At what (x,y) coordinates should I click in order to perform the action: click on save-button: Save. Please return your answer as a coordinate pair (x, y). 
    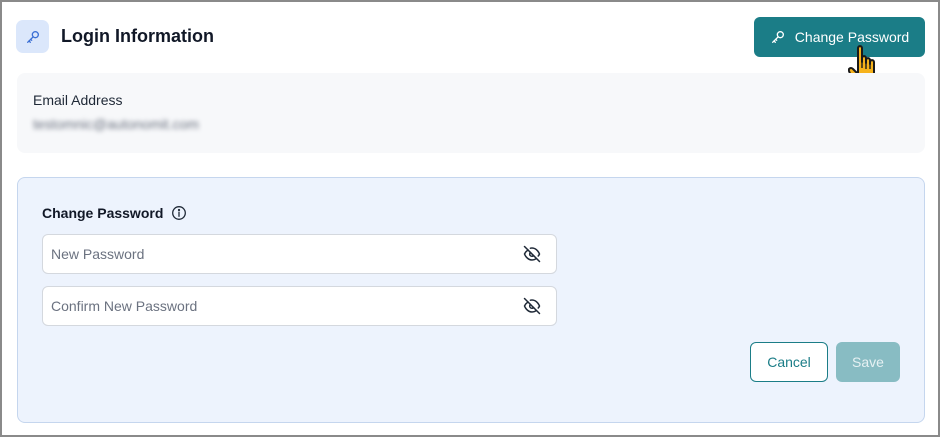
    Looking at the image, I should click on (868, 362).